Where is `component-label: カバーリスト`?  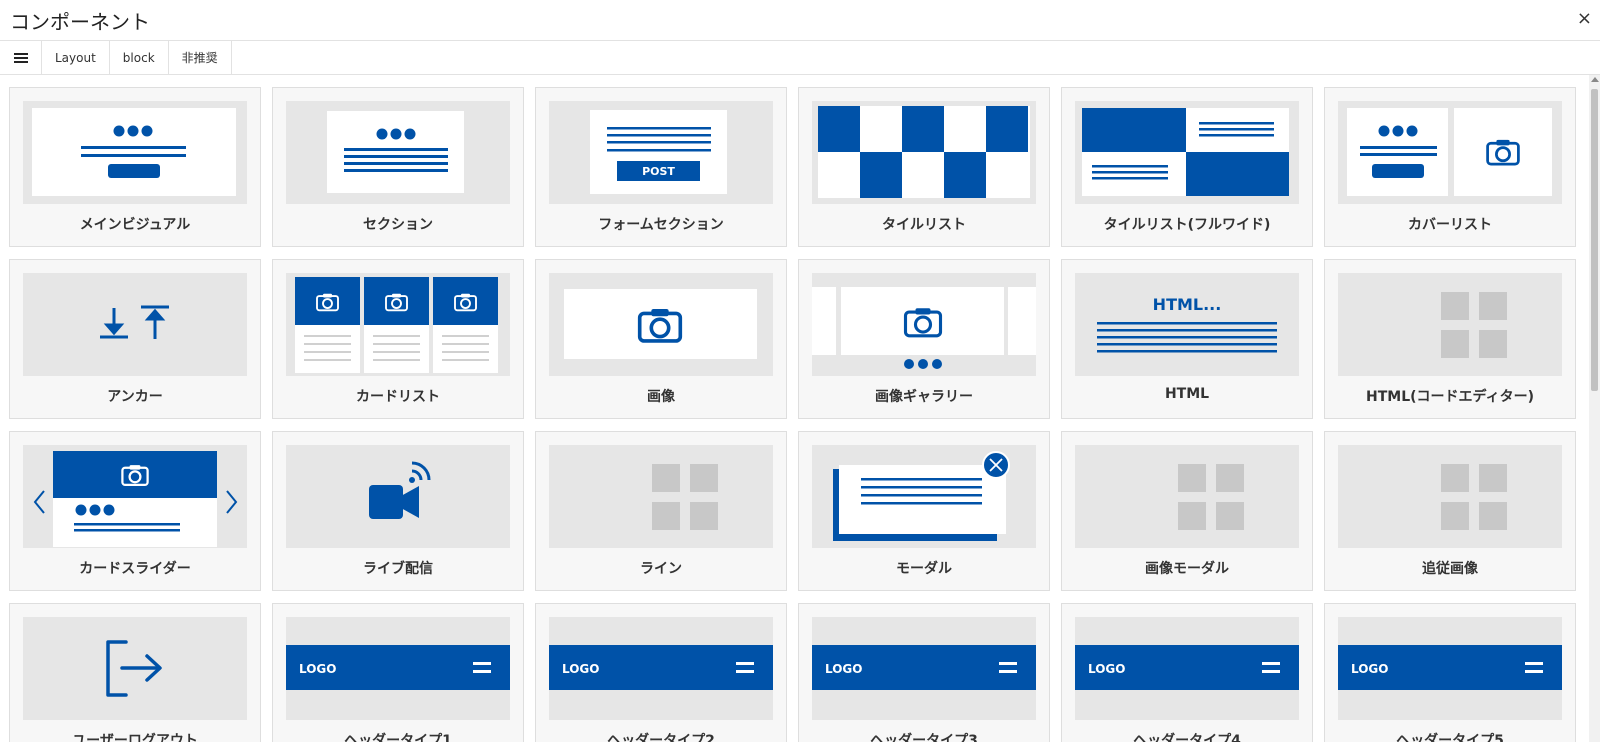
component-label: カバーリスト is located at coordinates (1450, 225).